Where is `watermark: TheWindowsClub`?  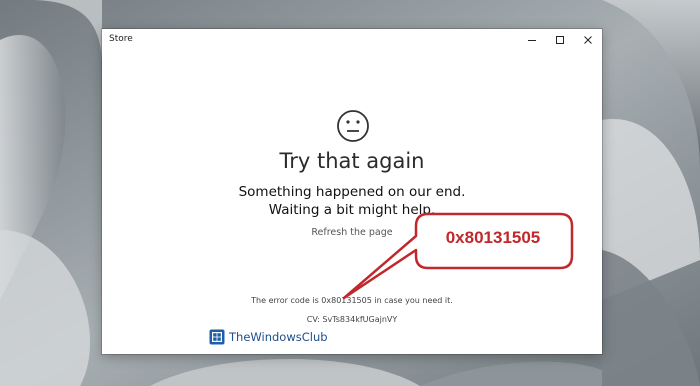 watermark: TheWindowsClub is located at coordinates (268, 337).